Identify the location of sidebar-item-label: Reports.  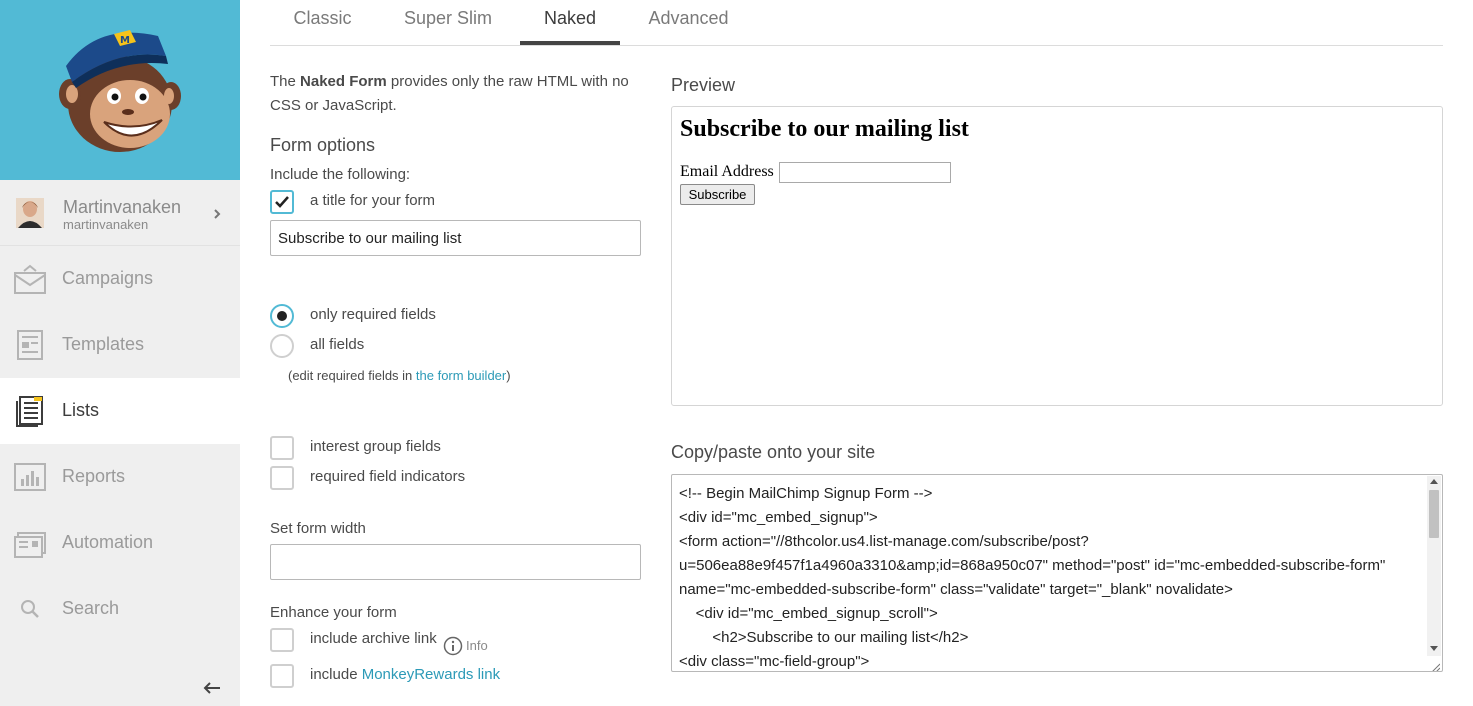
(94, 476).